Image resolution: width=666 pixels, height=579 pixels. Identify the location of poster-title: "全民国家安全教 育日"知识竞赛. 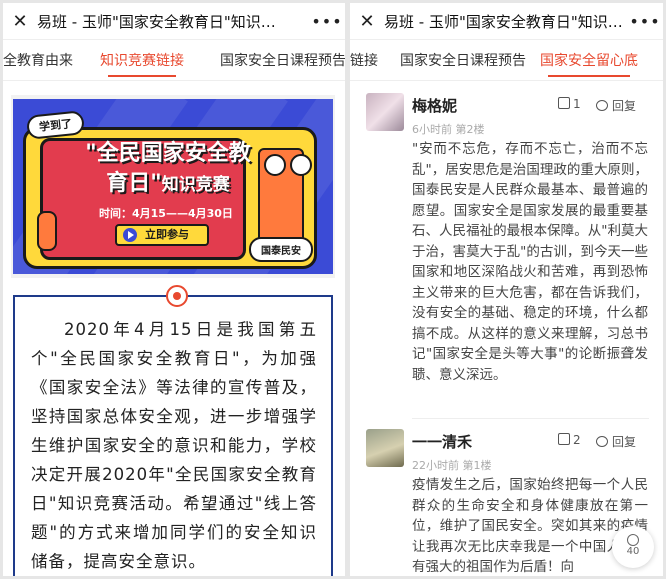
(168, 168).